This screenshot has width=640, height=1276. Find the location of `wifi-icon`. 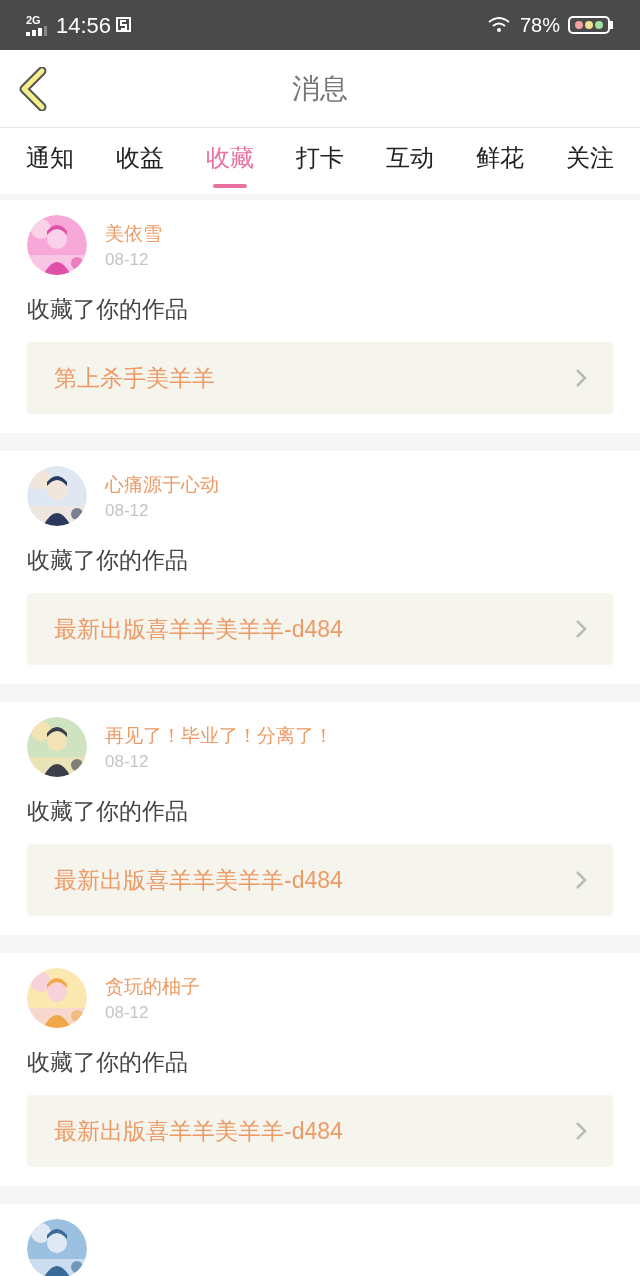

wifi-icon is located at coordinates (498, 25).